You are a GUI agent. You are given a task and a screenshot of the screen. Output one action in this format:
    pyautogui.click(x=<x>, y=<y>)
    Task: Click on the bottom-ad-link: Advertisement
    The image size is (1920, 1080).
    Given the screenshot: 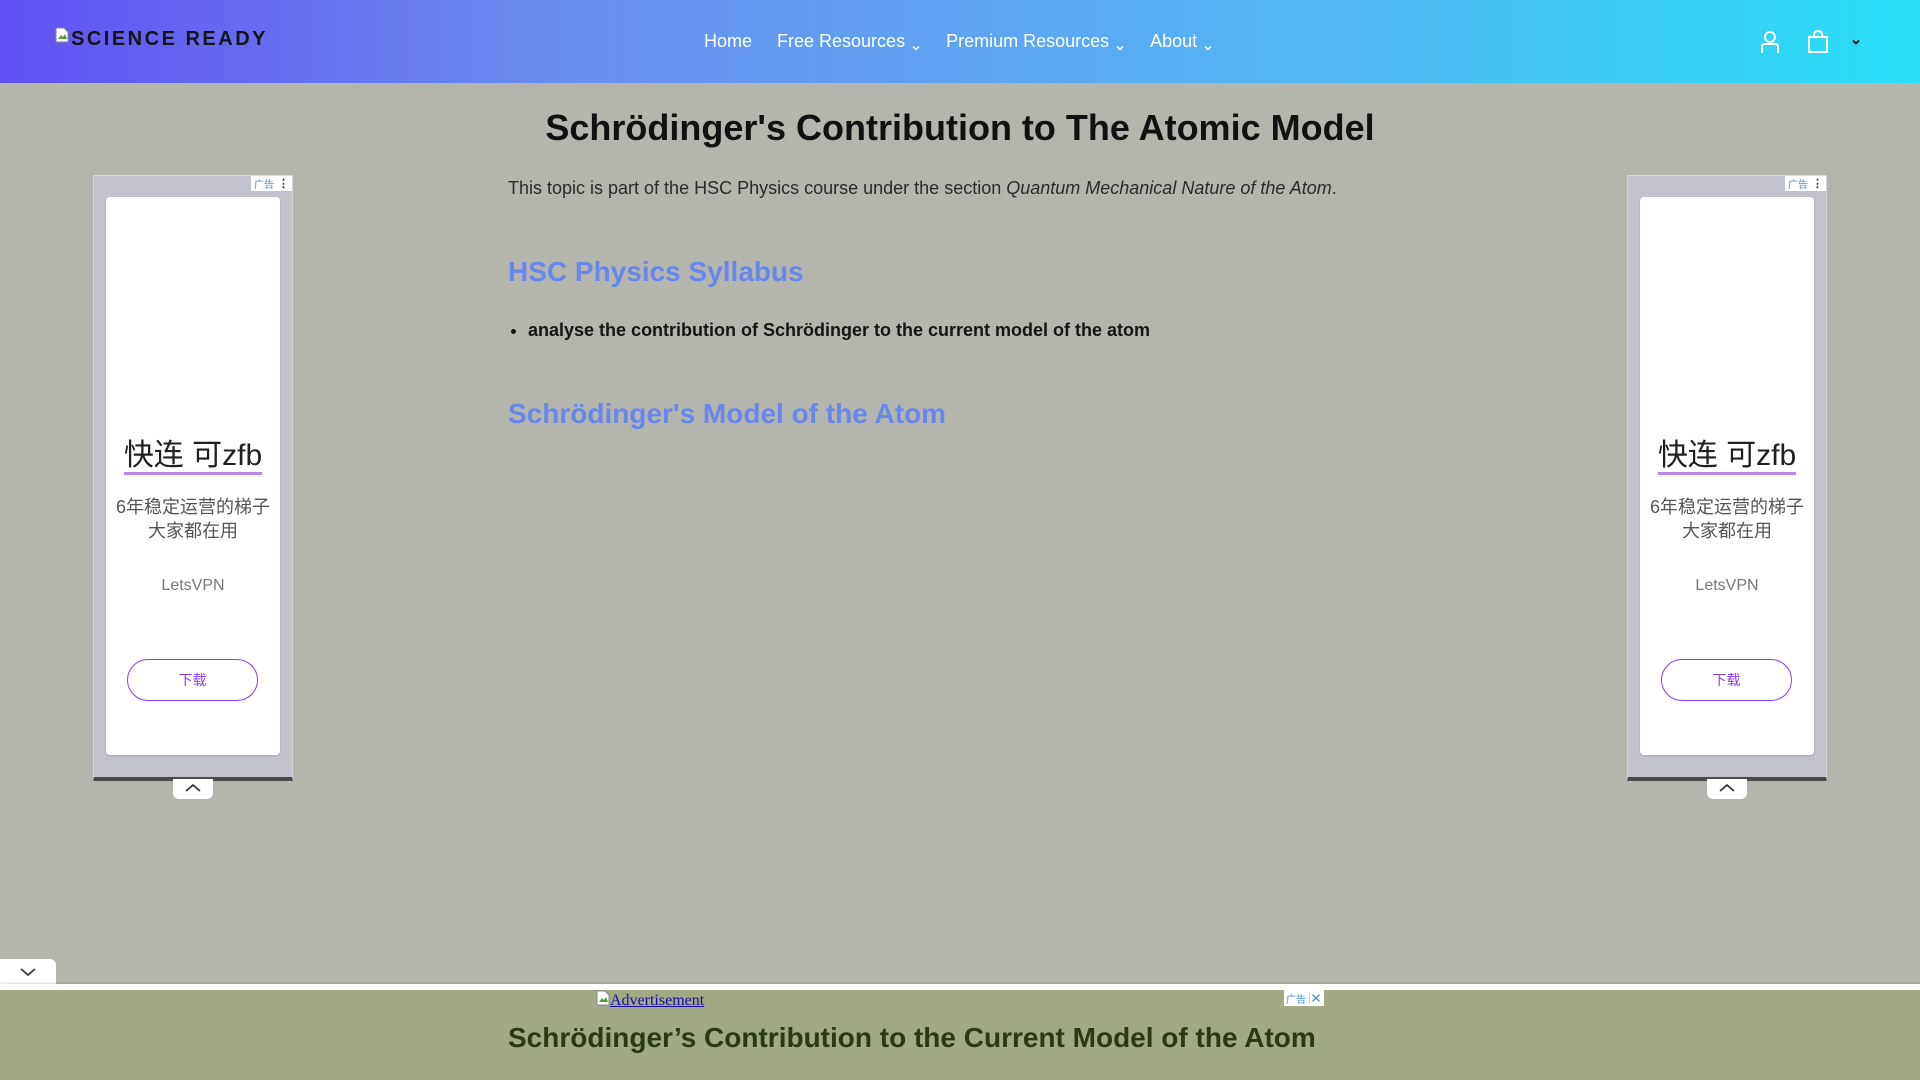 What is the action you would take?
    pyautogui.click(x=650, y=1000)
    